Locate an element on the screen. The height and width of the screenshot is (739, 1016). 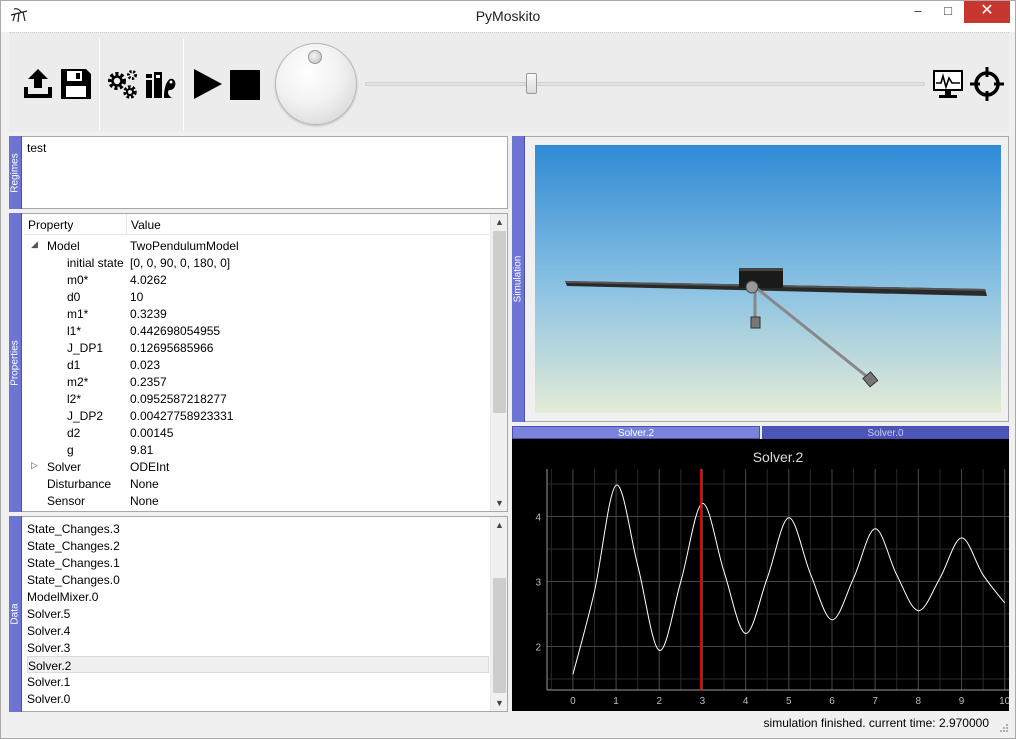
data-list-item: State_Changes.1 is located at coordinates (258, 562).